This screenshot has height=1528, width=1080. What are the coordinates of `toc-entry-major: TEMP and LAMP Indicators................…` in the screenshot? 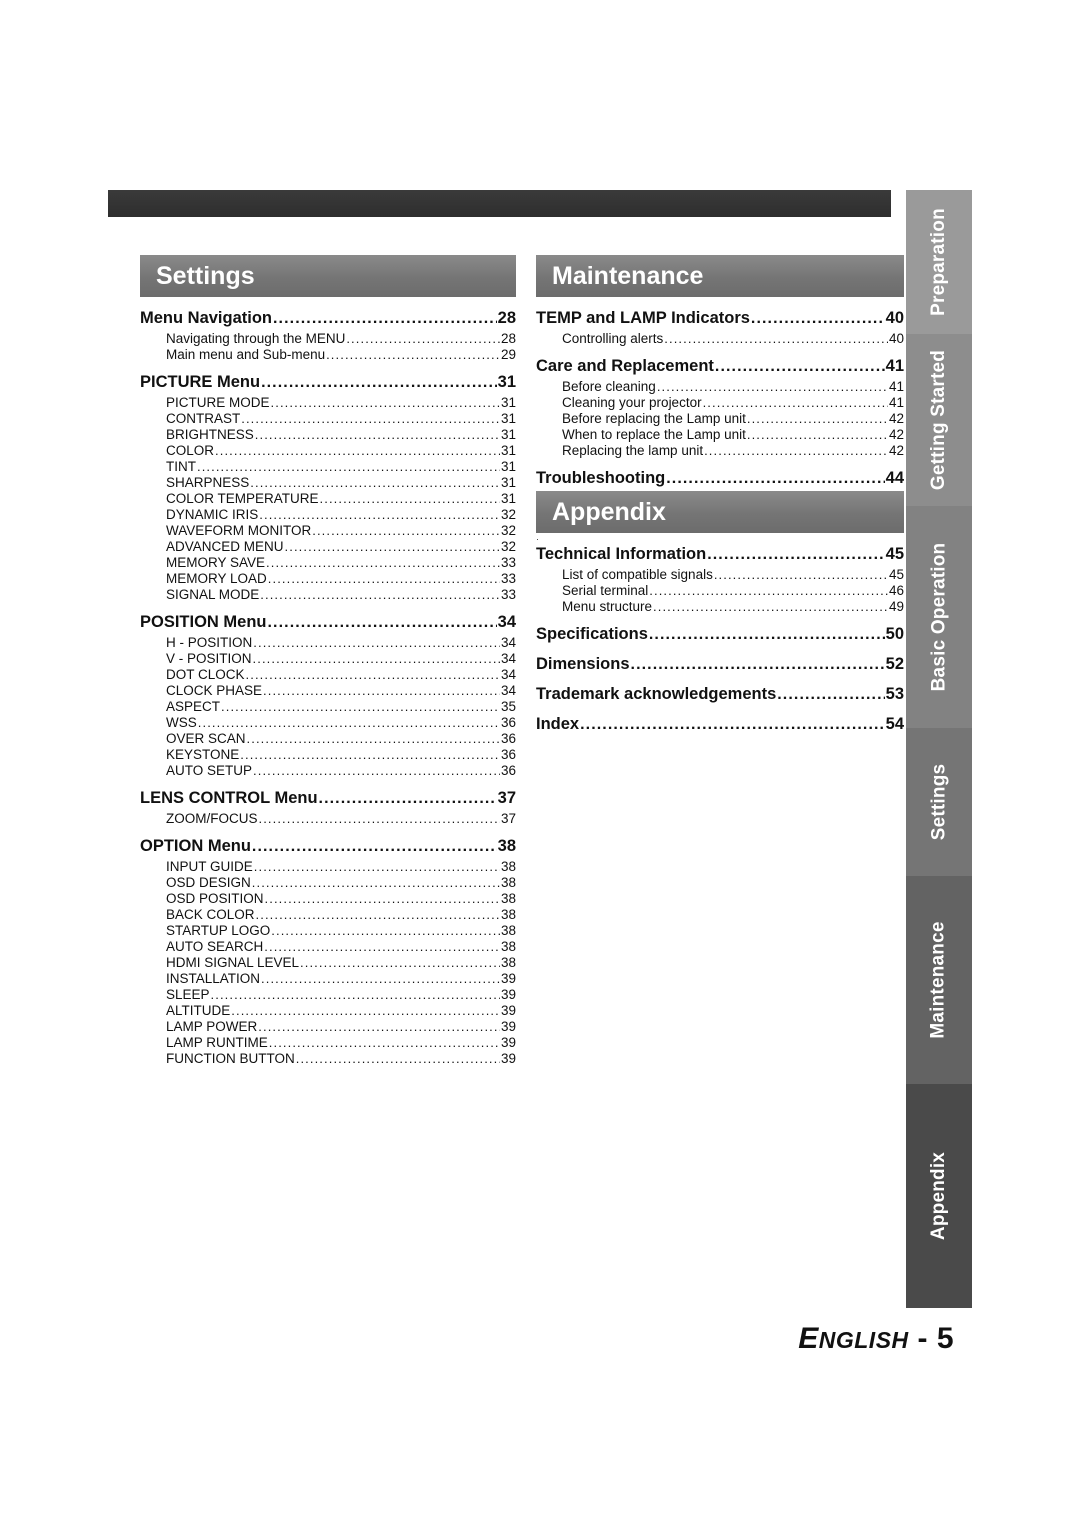 It's located at (720, 318).